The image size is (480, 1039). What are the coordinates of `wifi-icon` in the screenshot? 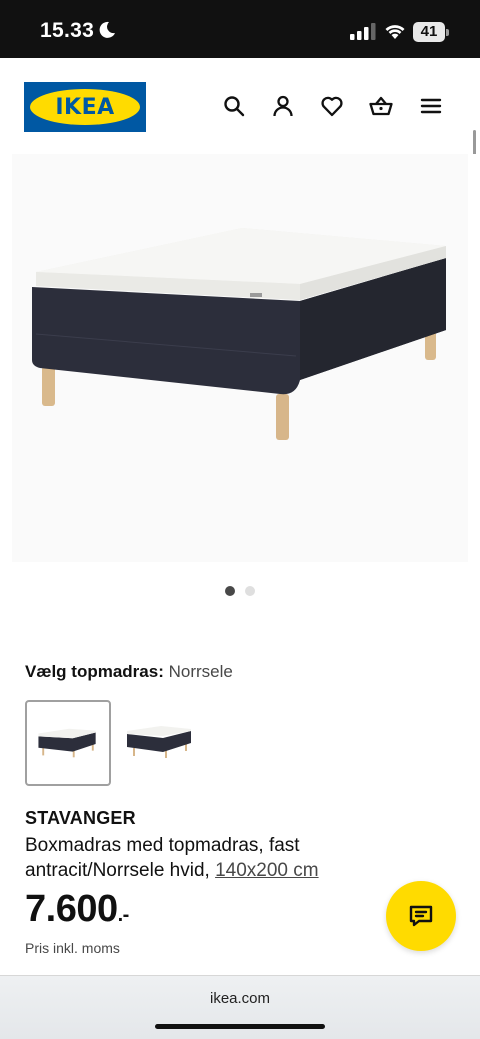 It's located at (395, 32).